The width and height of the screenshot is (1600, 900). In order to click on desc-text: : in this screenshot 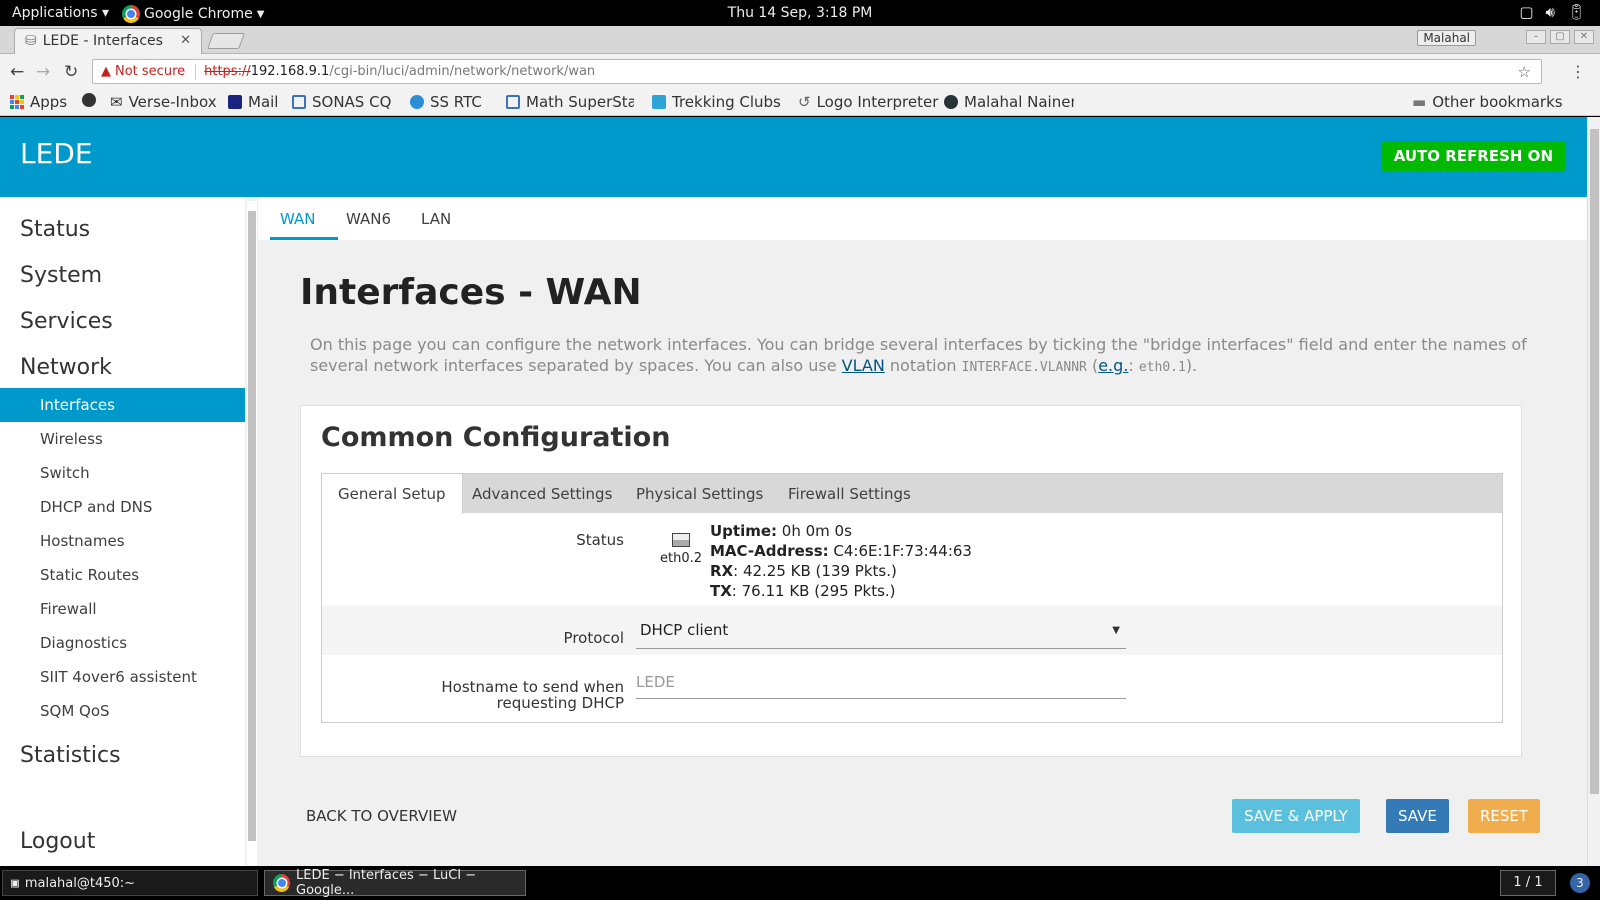, I will do `click(1133, 365)`.